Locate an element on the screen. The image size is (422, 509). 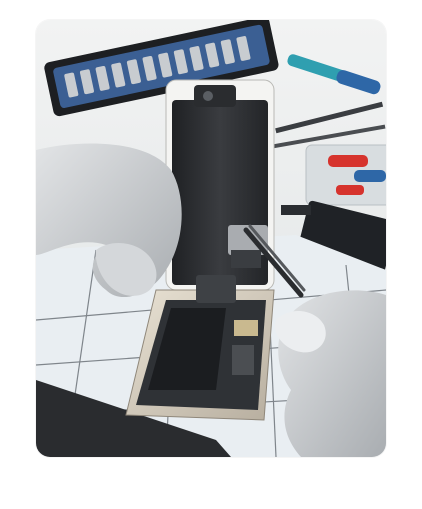
parts-box is located at coordinates (345, 175).